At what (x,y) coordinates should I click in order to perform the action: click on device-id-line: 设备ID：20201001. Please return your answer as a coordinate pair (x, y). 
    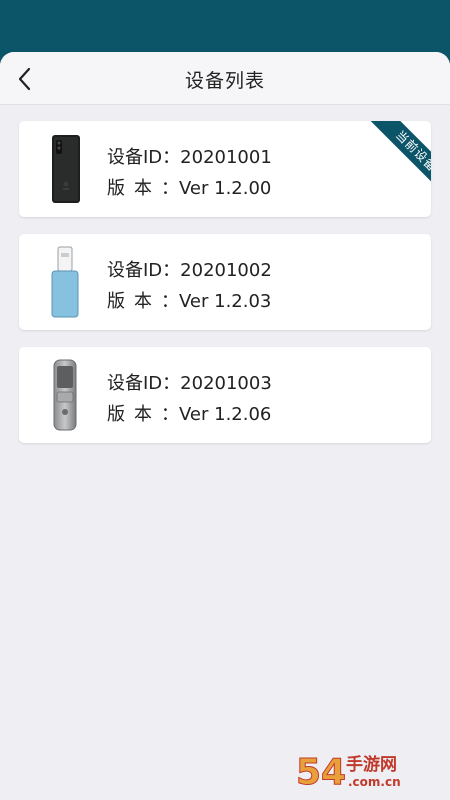
    Looking at the image, I should click on (189, 156).